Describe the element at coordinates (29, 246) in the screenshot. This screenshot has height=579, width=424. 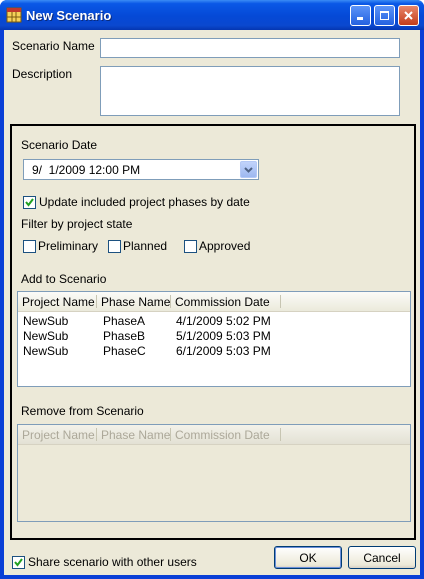
I see `preliminary-checkbox` at that location.